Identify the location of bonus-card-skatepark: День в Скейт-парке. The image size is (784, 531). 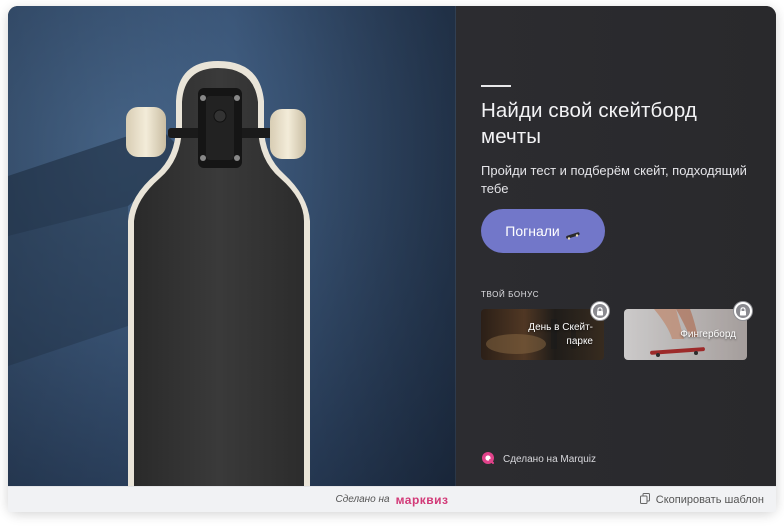
(545, 330).